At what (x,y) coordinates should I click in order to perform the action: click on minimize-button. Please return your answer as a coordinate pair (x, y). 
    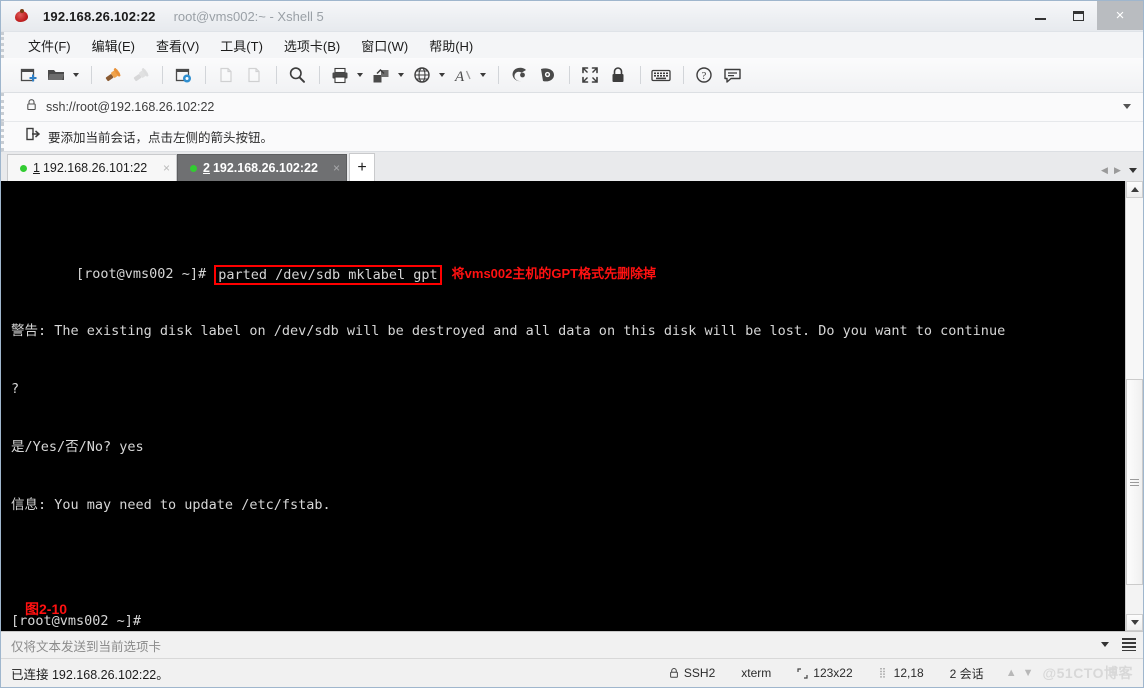
    Looking at the image, I should click on (1040, 15).